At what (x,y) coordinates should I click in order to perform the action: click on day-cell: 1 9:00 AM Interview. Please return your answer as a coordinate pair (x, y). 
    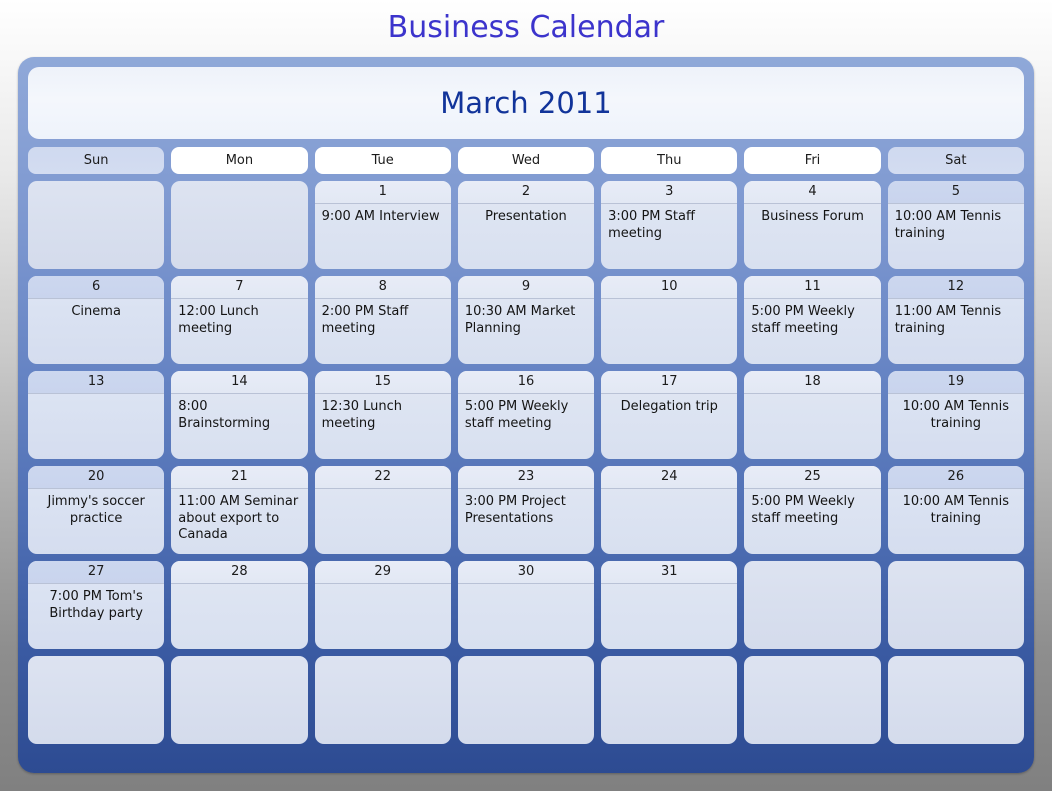
    Looking at the image, I should click on (382, 225).